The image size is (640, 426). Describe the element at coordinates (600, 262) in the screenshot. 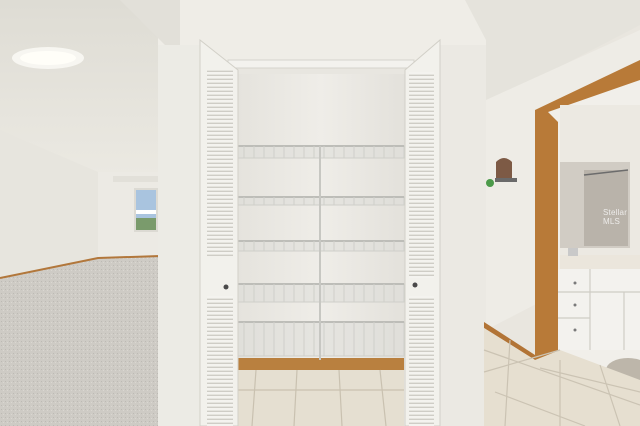

I see `vanity-top` at that location.